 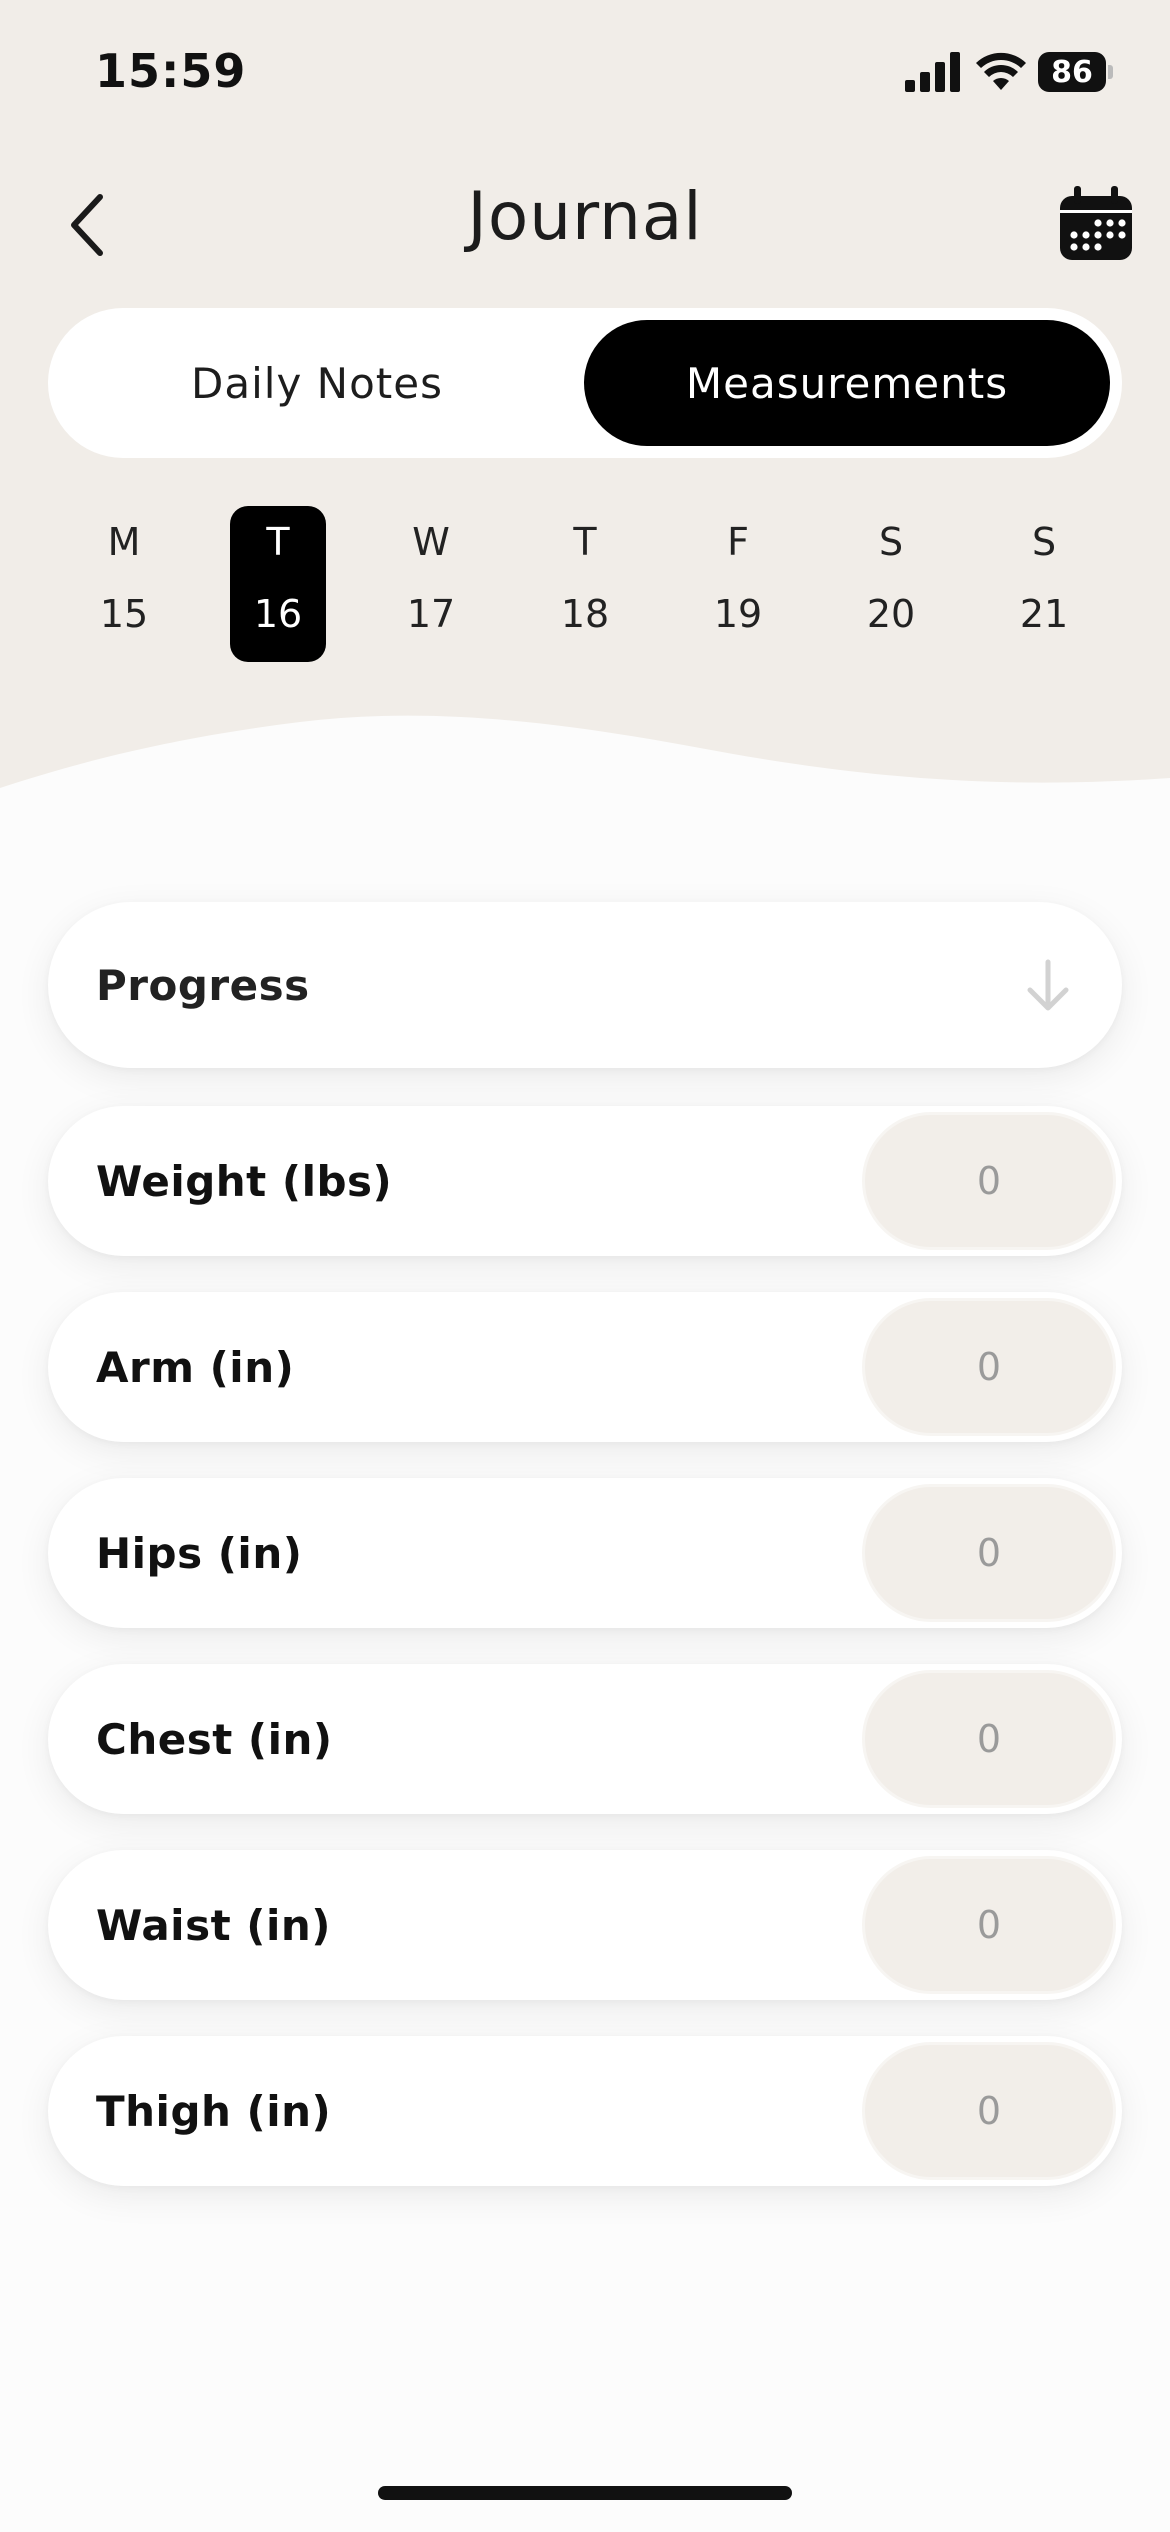 What do you see at coordinates (989, 1553) in the screenshot?
I see `hips-input: 0` at bounding box center [989, 1553].